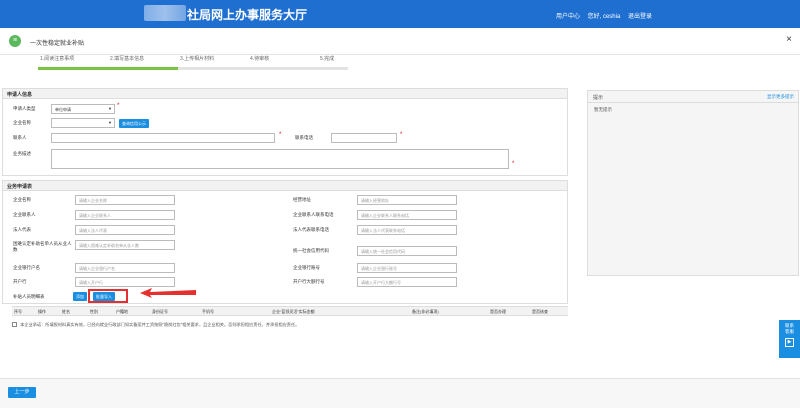 This screenshot has width=800, height=408. Describe the element at coordinates (603, 109) in the screenshot. I see `tips-content: 暂无提示` at that location.